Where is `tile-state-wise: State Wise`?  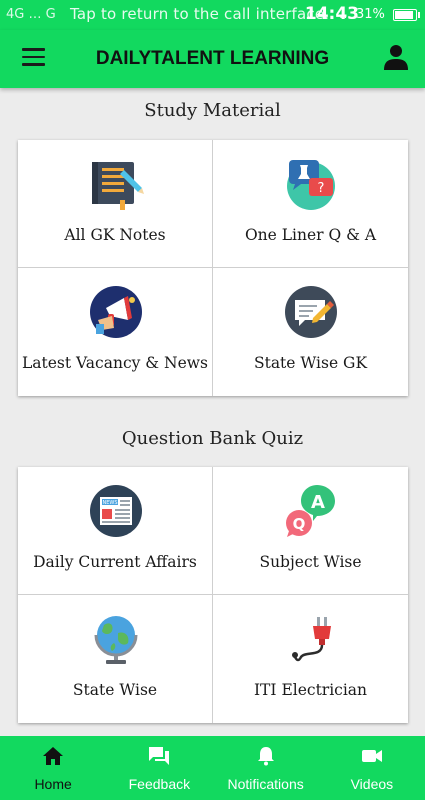 tile-state-wise: State Wise is located at coordinates (115, 659).